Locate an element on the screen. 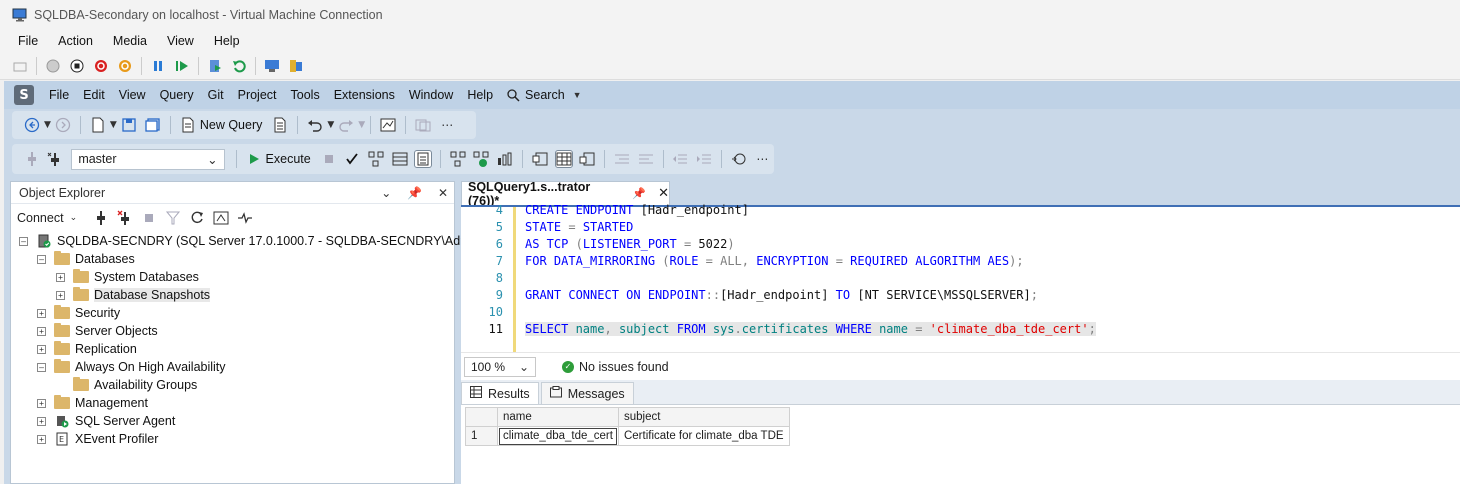  save-all-icon is located at coordinates (153, 125).